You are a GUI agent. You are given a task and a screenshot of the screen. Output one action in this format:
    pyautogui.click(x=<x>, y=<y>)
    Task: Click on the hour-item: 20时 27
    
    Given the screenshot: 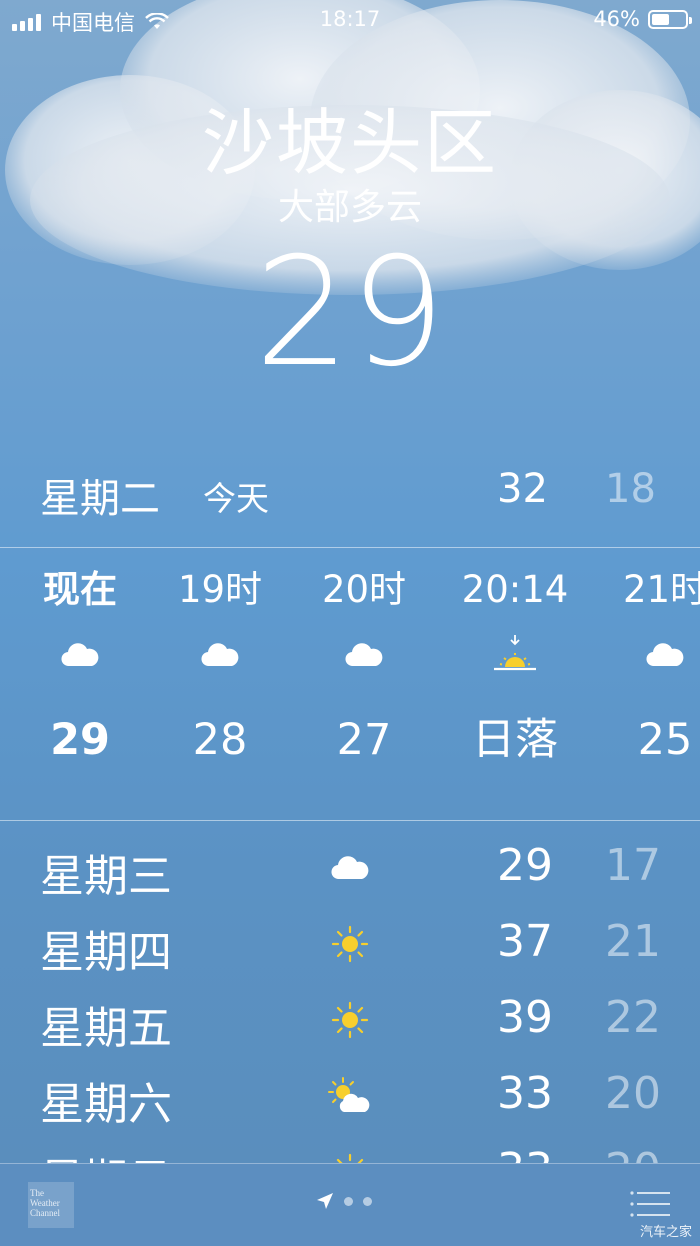 What is the action you would take?
    pyautogui.click(x=364, y=666)
    